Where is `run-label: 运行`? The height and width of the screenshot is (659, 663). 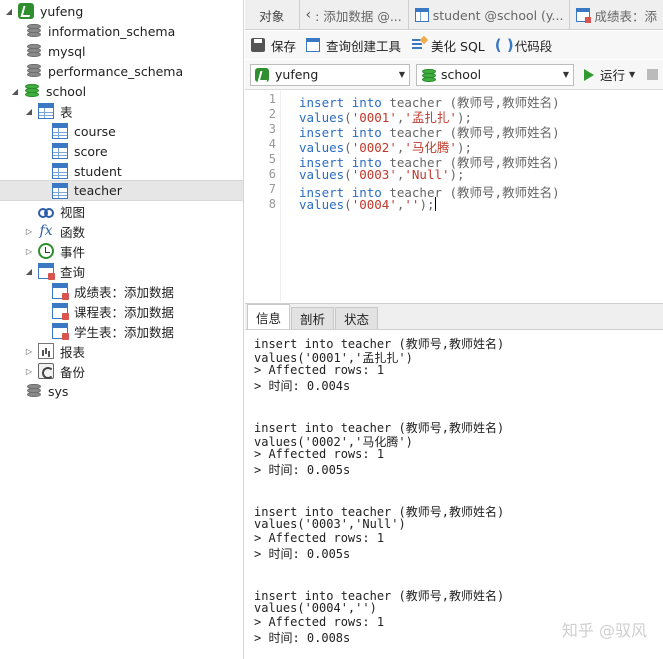
run-label: 运行 is located at coordinates (613, 75).